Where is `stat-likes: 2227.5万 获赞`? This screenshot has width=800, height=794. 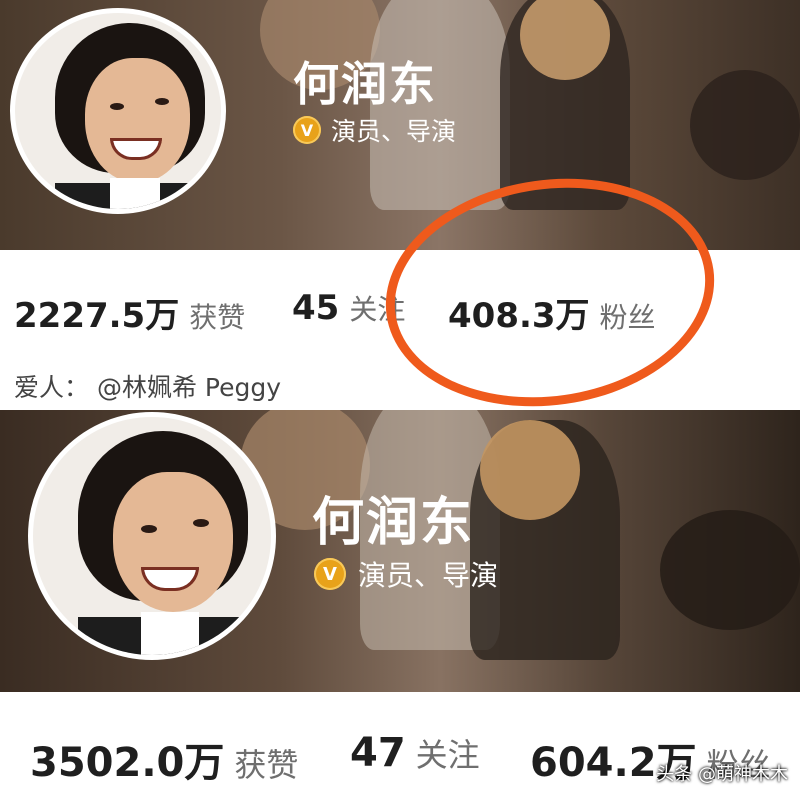
stat-likes: 2227.5万 获赞 is located at coordinates (129, 312).